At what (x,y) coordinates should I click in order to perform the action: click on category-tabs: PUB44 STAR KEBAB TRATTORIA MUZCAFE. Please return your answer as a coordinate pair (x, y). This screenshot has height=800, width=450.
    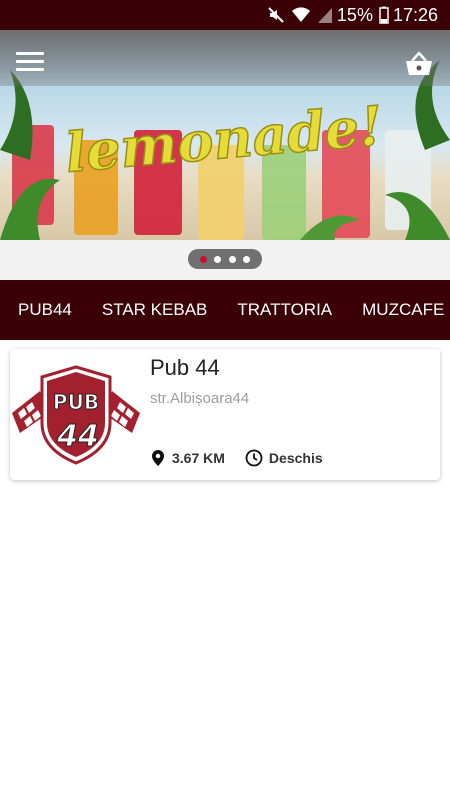
    Looking at the image, I should click on (225, 310).